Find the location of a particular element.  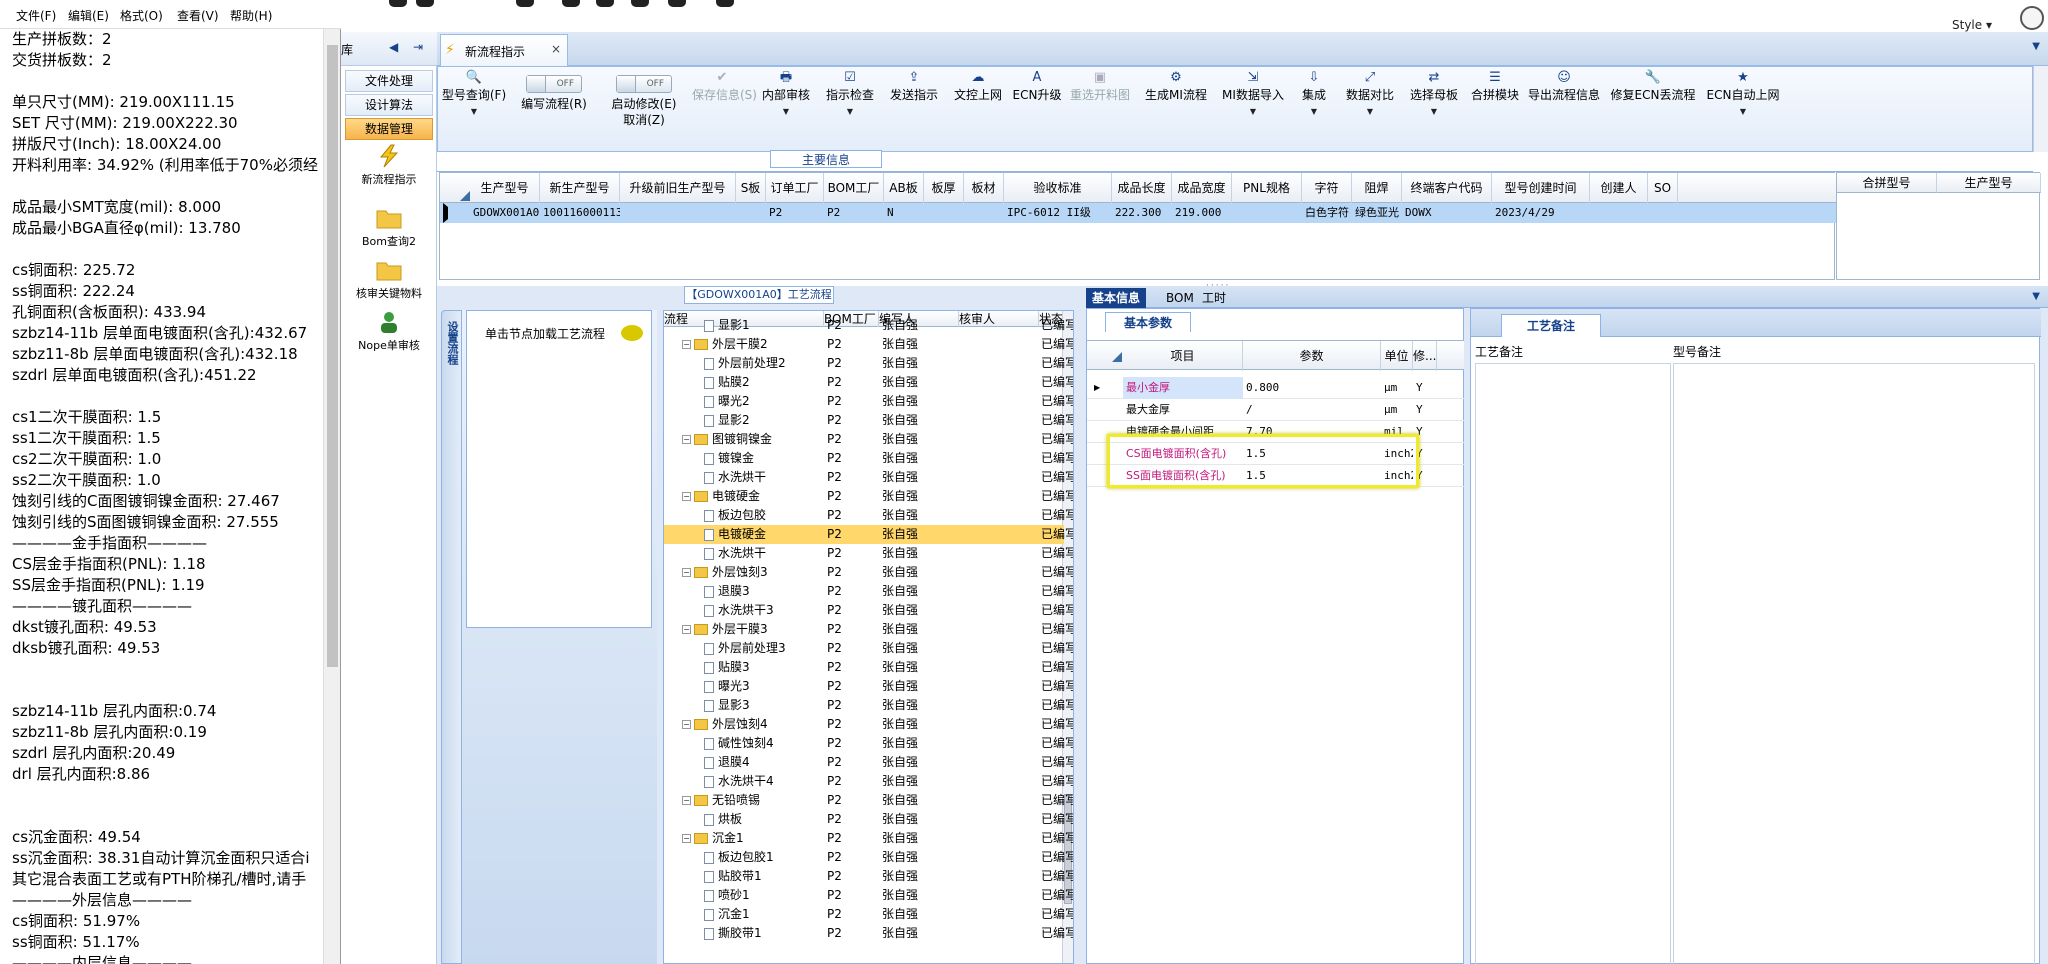

nav-item-nope-audit: Nope单审核 is located at coordinates (389, 331).